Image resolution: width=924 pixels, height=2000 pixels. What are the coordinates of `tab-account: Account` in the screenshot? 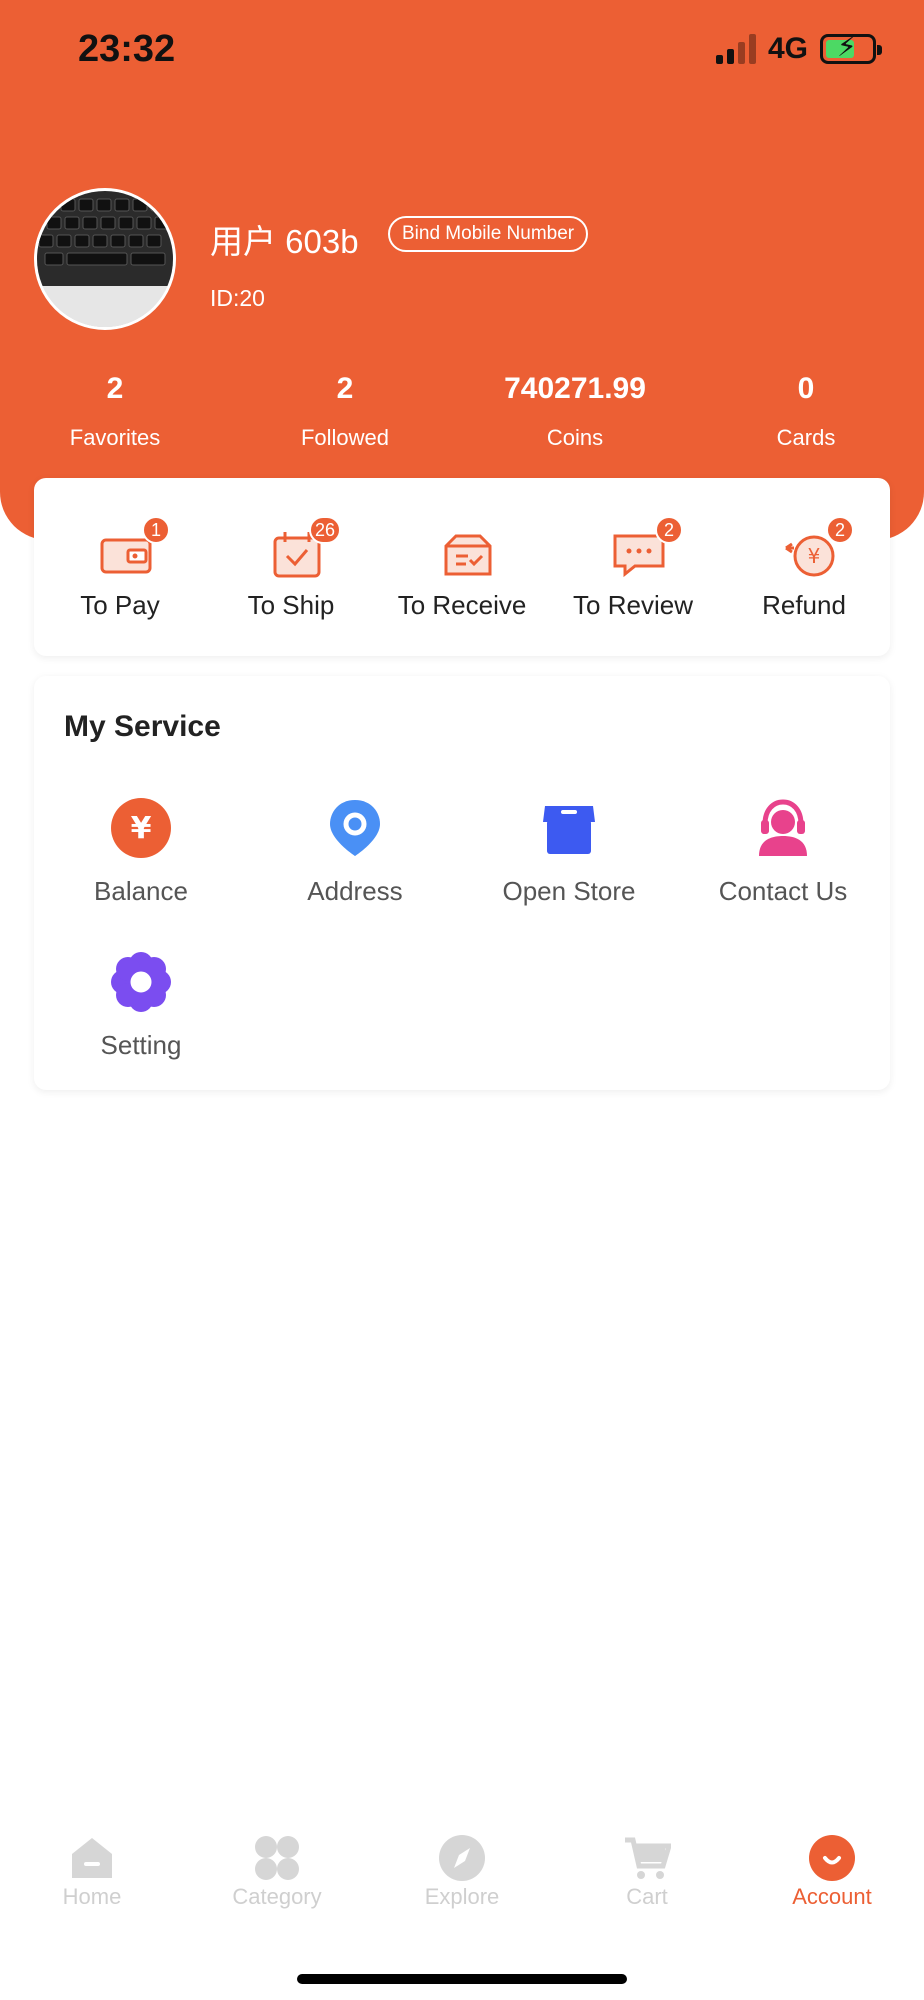 It's located at (832, 1869).